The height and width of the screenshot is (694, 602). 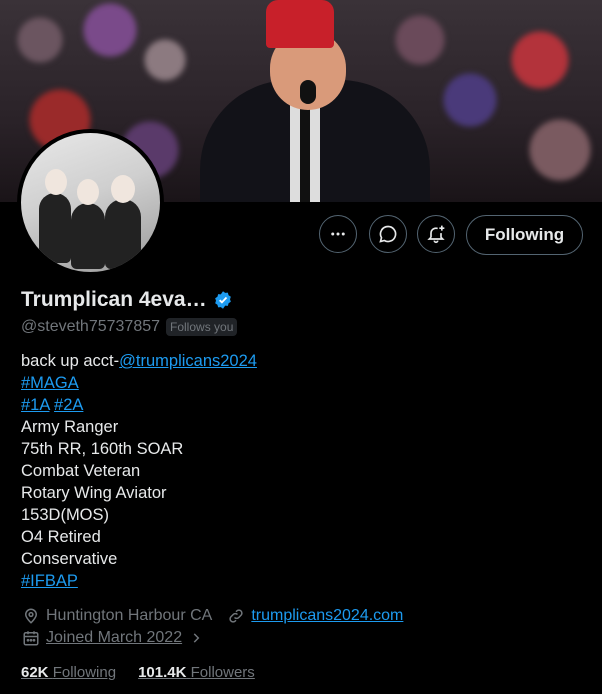 I want to click on chevron-right-icon, so click(x=196, y=638).